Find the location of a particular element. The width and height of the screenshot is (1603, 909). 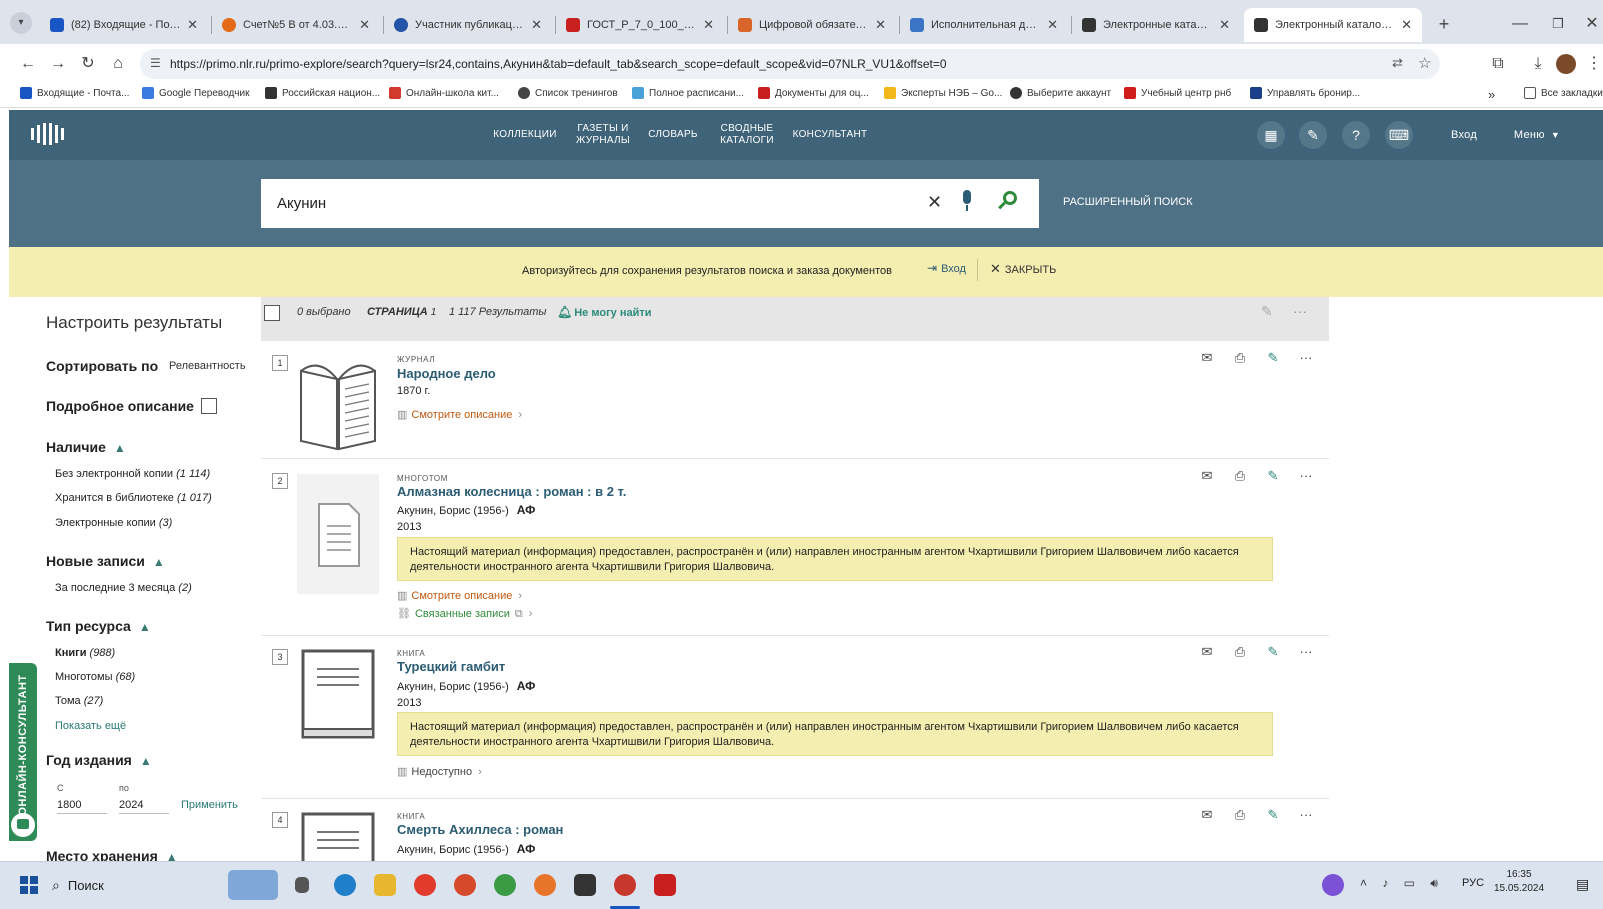

facet-item: Без электронной копии (1 114) is located at coordinates (132, 474).